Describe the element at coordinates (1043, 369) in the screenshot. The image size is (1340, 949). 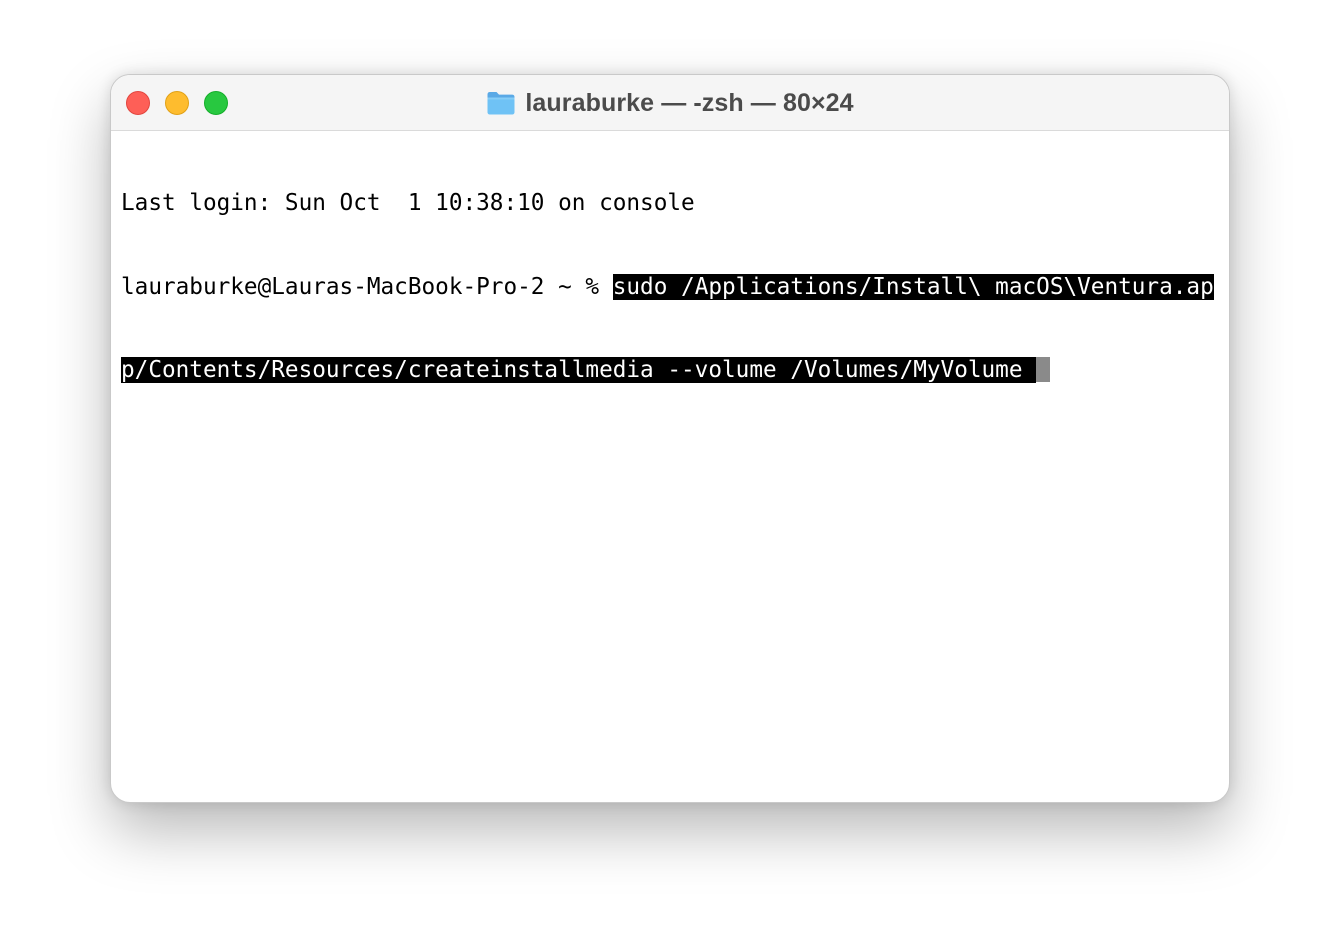
I see `text-cursor` at that location.